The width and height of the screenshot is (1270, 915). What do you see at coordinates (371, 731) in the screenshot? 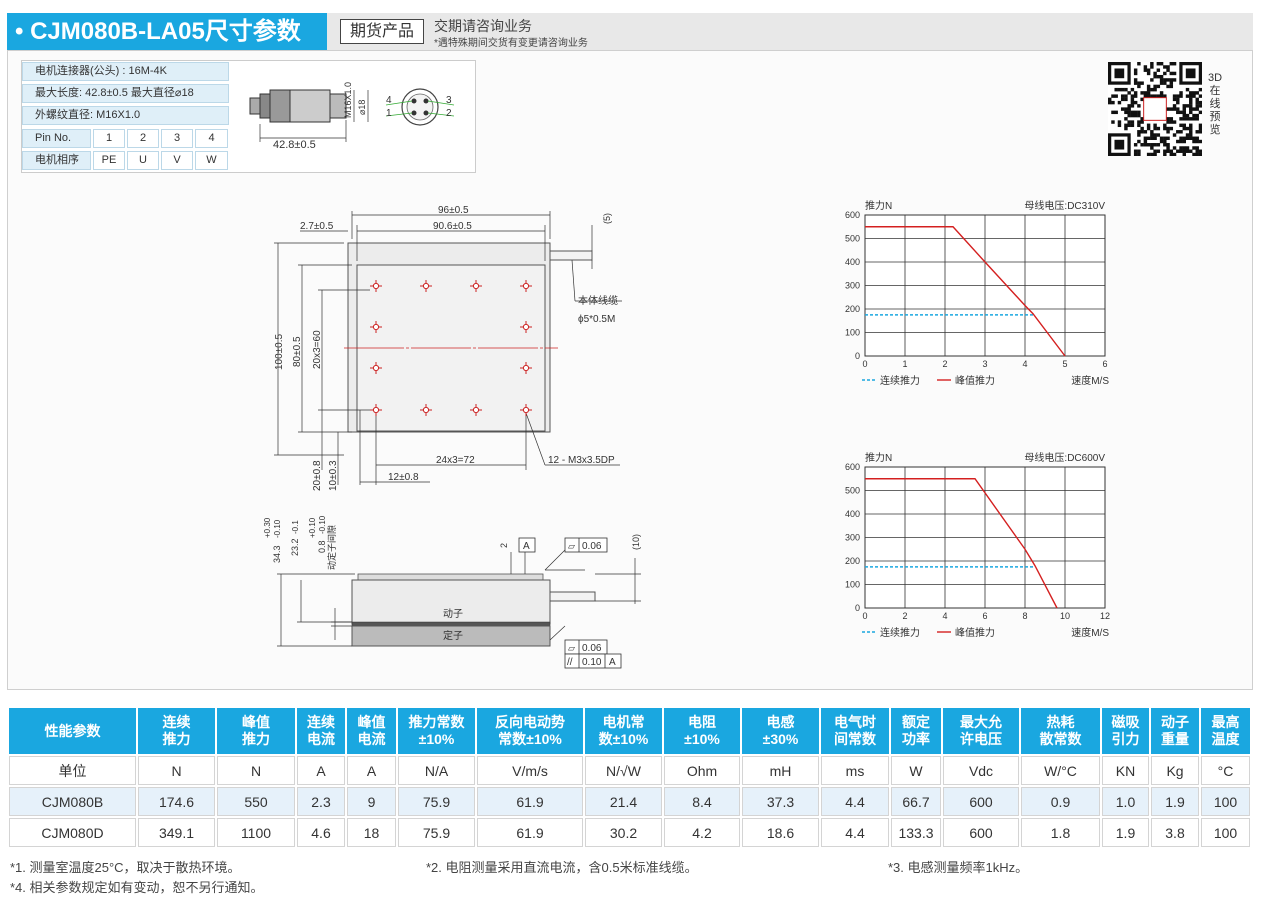
I see `table-header-cell: 峰值 电流` at bounding box center [371, 731].